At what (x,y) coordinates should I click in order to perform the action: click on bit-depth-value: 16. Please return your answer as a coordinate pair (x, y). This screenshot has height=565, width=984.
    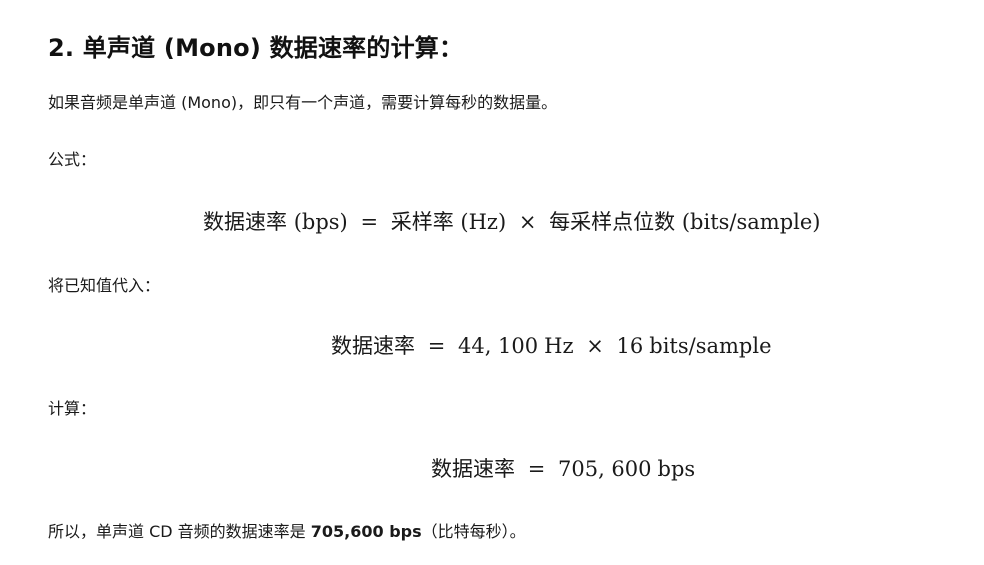
    Looking at the image, I should click on (630, 346).